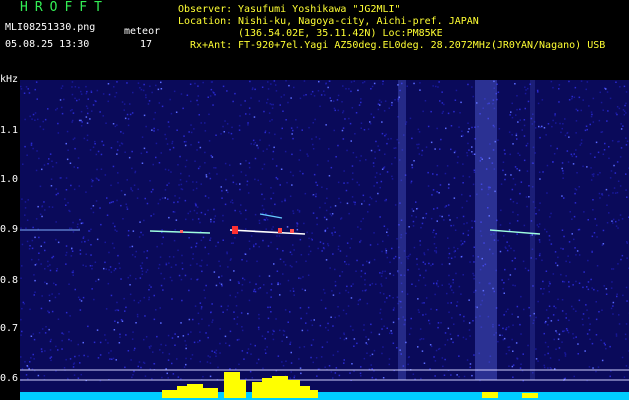  I want to click on y-tick-label: 1.1, so click(9, 130).